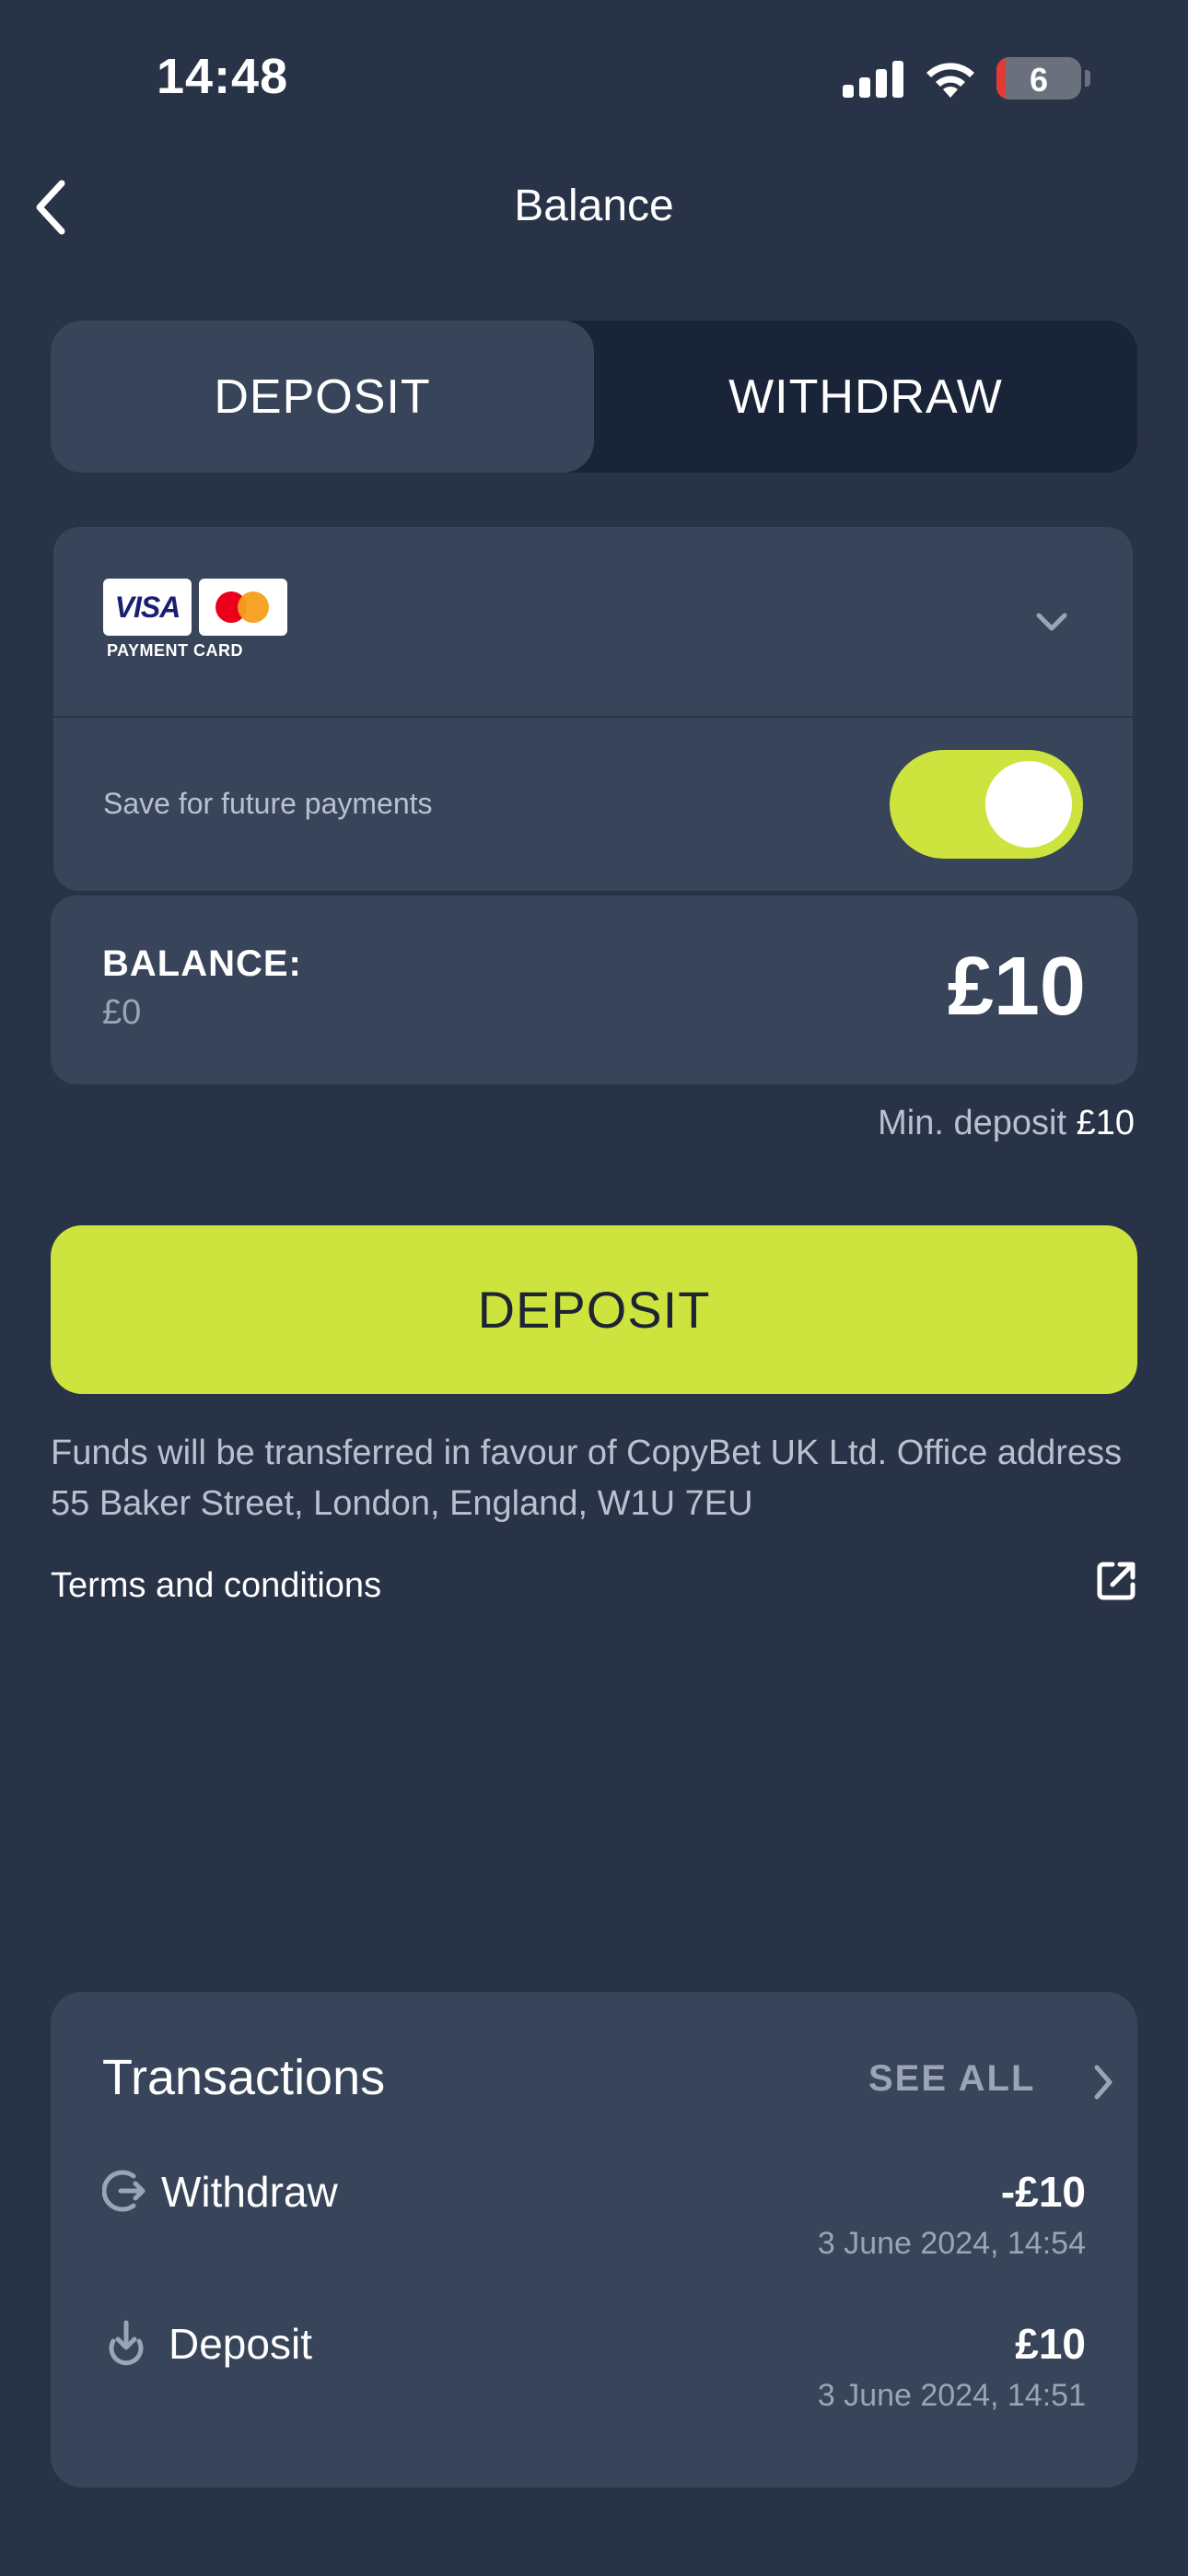 The height and width of the screenshot is (2576, 1188). Describe the element at coordinates (223, 76) in the screenshot. I see `status-time: 14:48` at that location.